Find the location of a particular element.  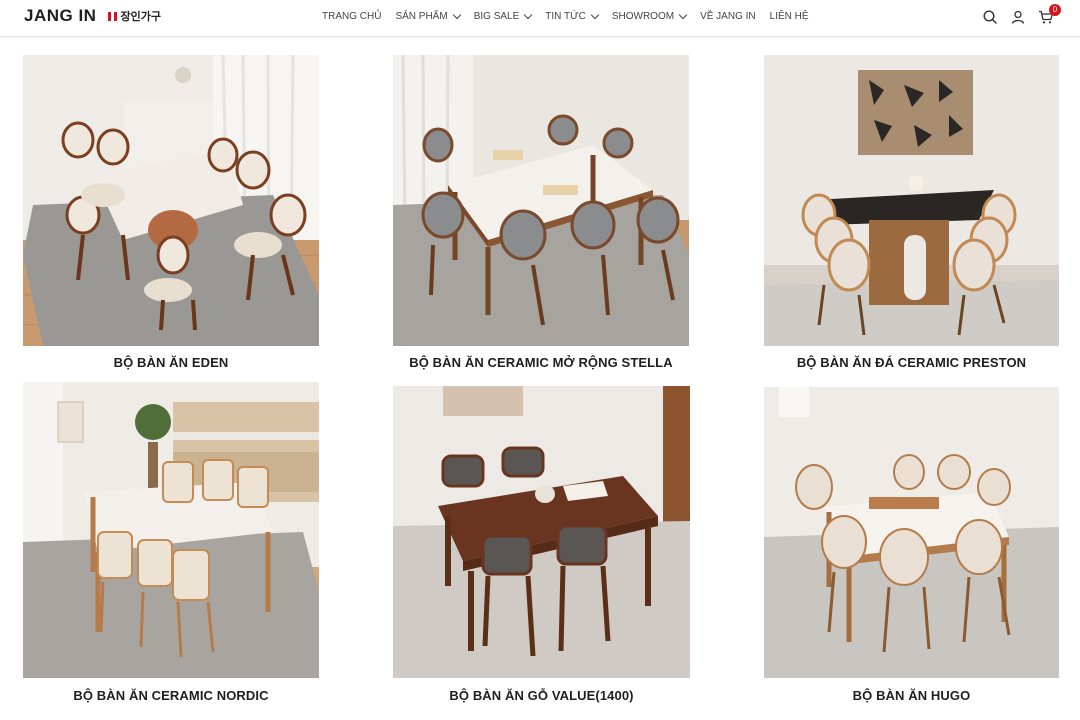

logo-korean-text: 장인가구 is located at coordinates (140, 16).